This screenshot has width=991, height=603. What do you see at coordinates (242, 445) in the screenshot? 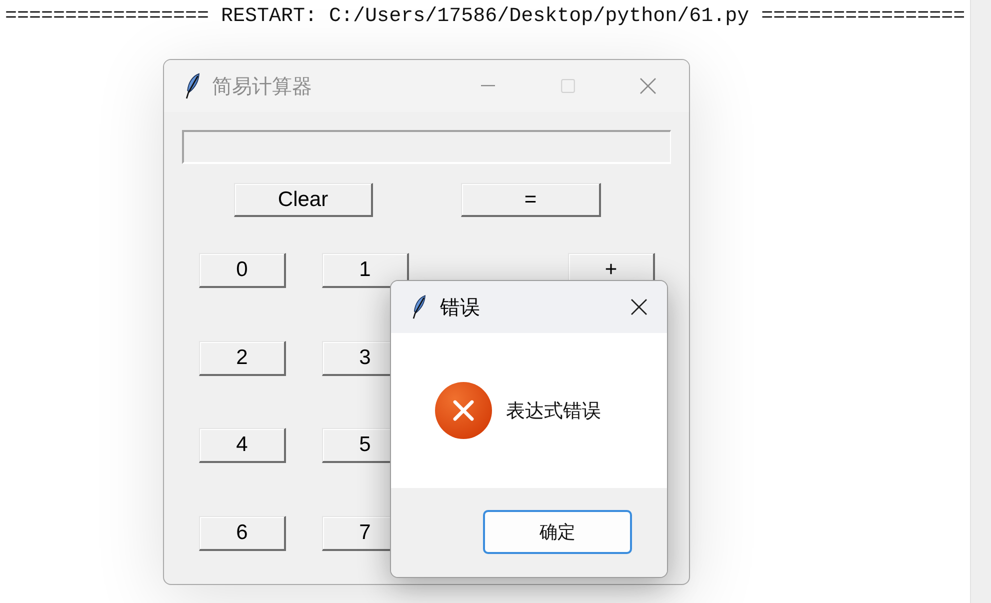
I see `digit-button: 4` at bounding box center [242, 445].